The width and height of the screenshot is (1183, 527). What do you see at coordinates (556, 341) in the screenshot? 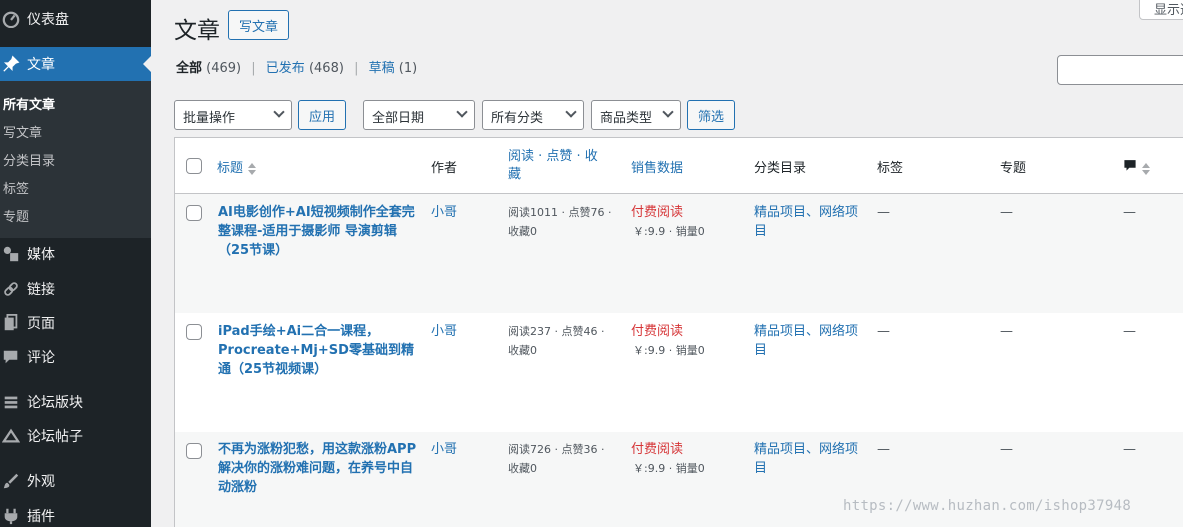
I see `post-stats: 阅读237 · 点赞46 · 收藏0` at bounding box center [556, 341].